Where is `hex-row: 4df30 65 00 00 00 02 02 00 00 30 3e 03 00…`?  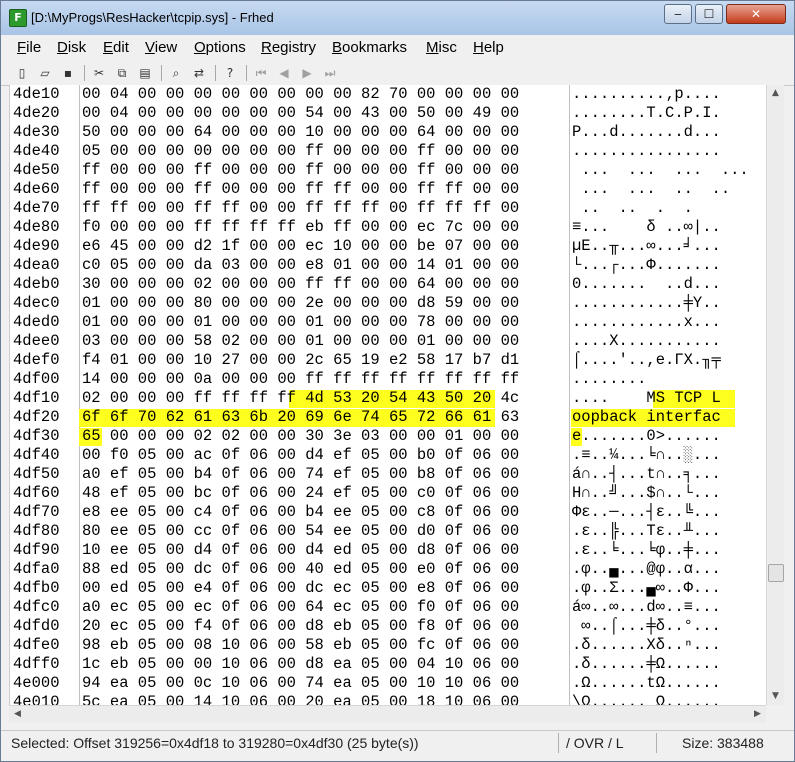 hex-row: 4df30 65 00 00 00 02 02 00 00 30 3e 03 00… is located at coordinates (388, 436).